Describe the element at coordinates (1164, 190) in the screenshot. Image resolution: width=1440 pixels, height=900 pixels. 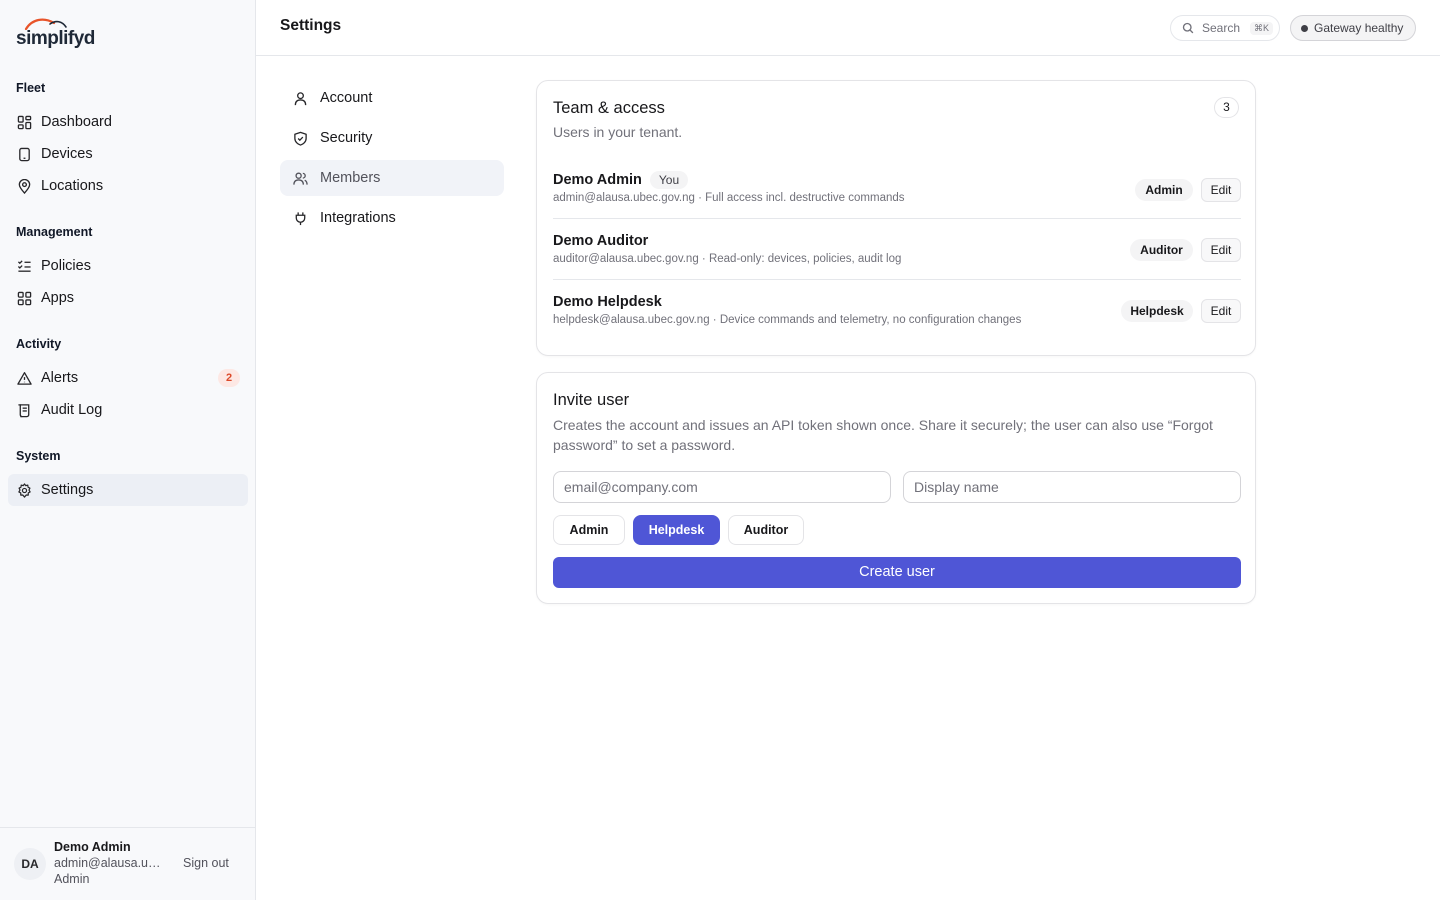
I see `role-chip: Admin` at that location.